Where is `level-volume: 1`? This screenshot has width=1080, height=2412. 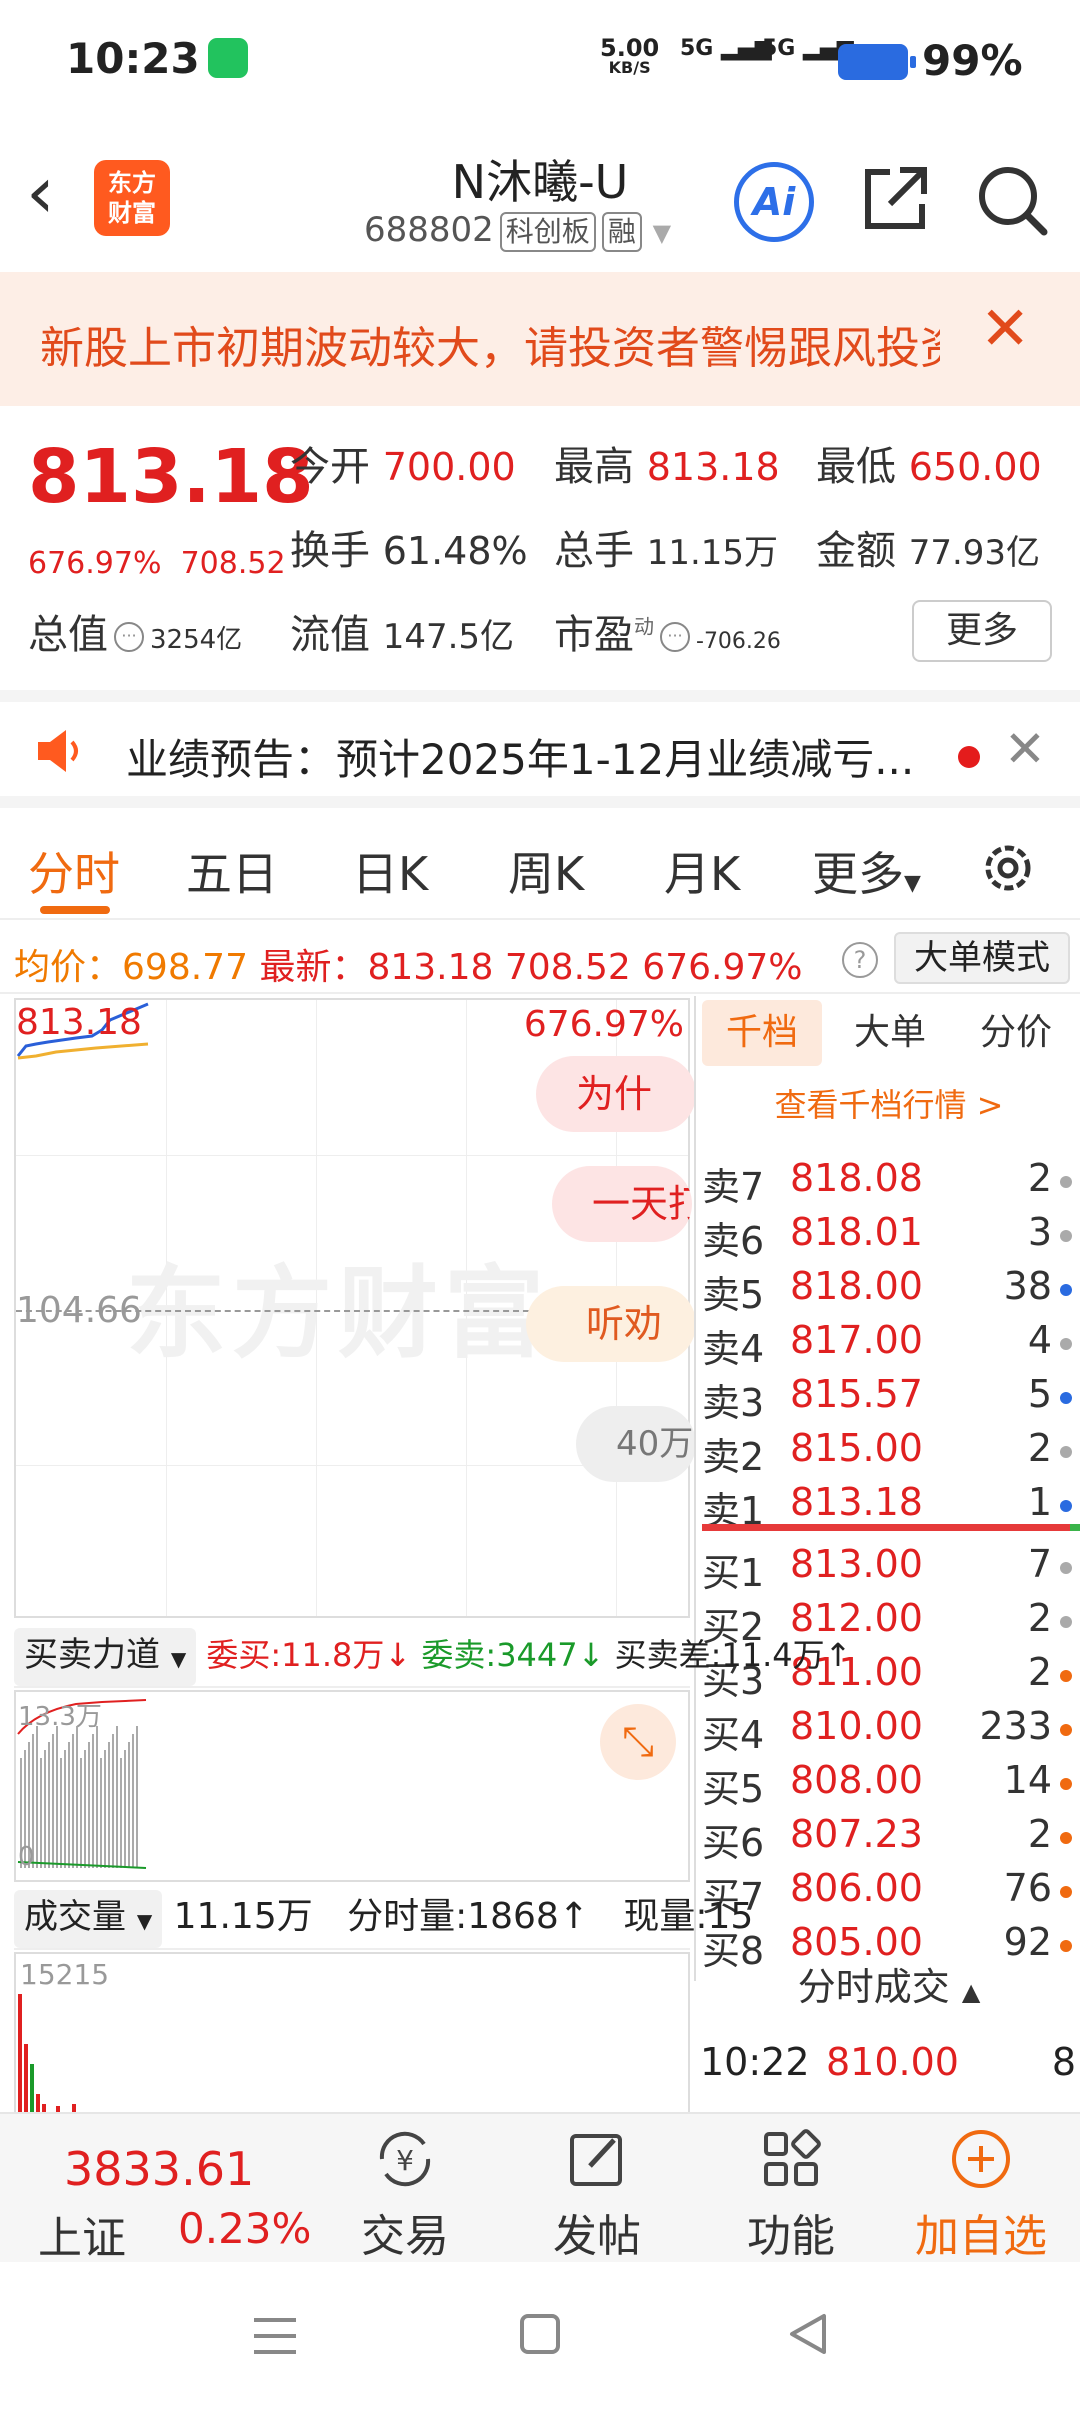
level-volume: 1 is located at coordinates (1039, 1502).